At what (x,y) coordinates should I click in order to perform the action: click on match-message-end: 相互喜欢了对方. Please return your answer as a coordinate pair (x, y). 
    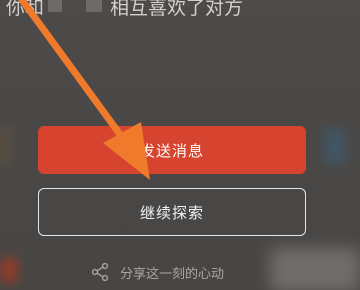
    Looking at the image, I should click on (177, 9).